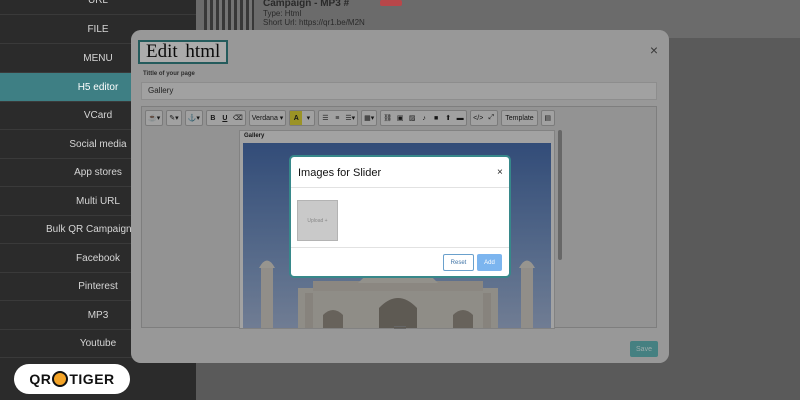  I want to click on reset-button: Reset, so click(458, 262).